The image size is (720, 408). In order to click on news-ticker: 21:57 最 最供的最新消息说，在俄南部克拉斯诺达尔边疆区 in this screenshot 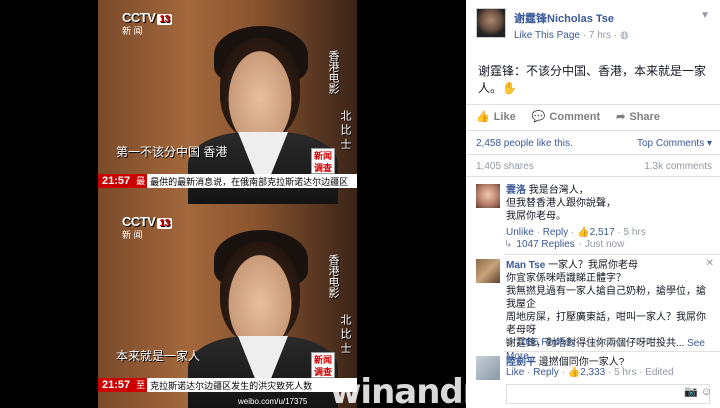, I will do `click(227, 181)`.